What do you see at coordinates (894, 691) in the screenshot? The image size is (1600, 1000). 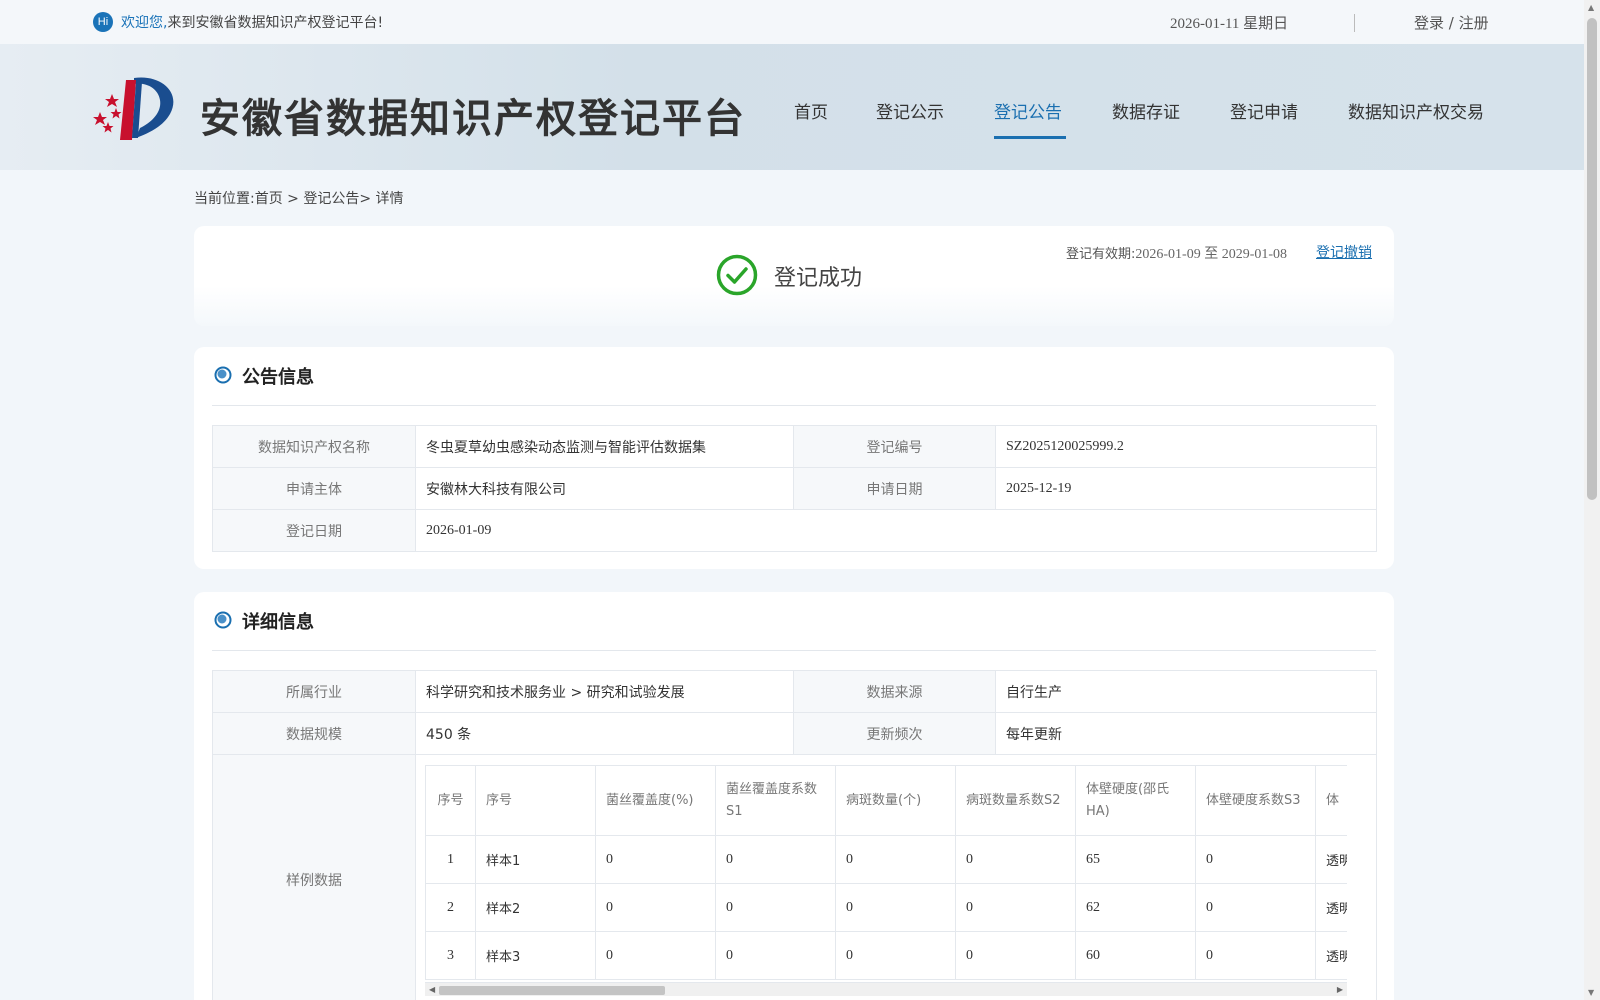 I see `data-source-label: 数据来源` at bounding box center [894, 691].